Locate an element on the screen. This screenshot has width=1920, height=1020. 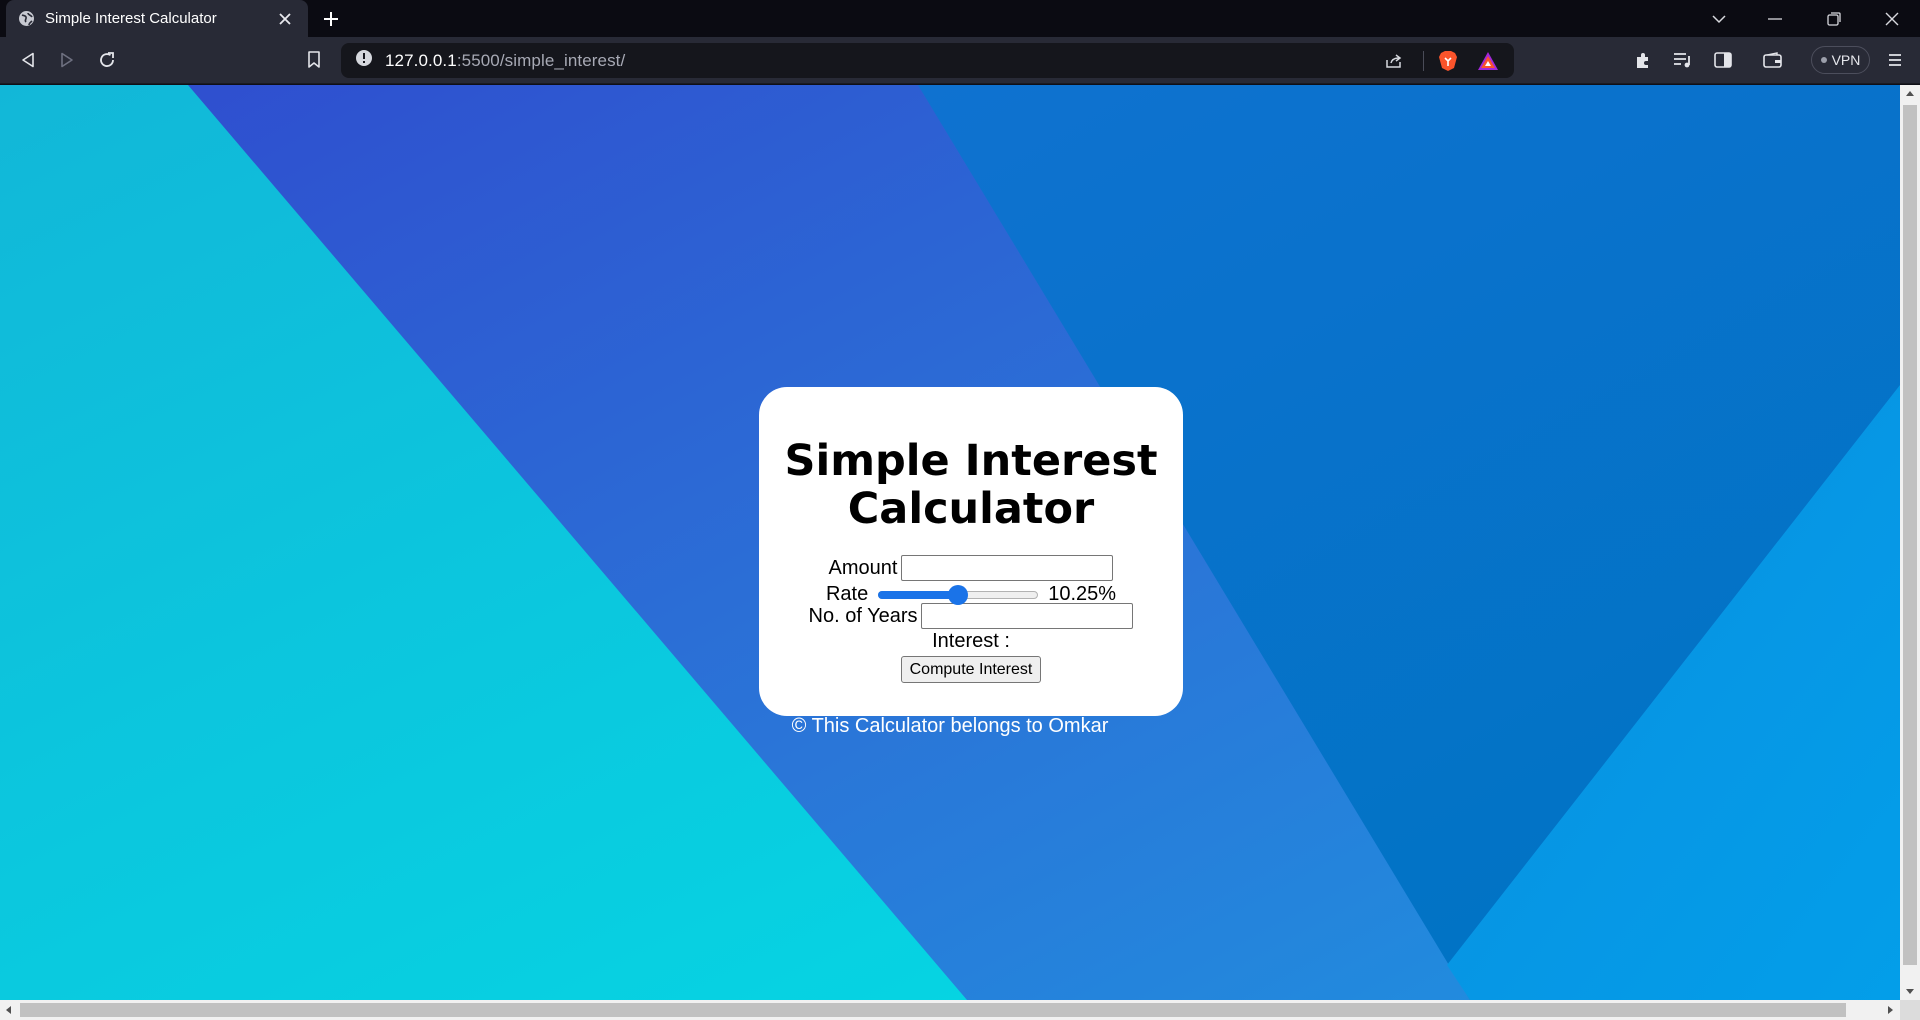
forward-icon is located at coordinates (67, 60).